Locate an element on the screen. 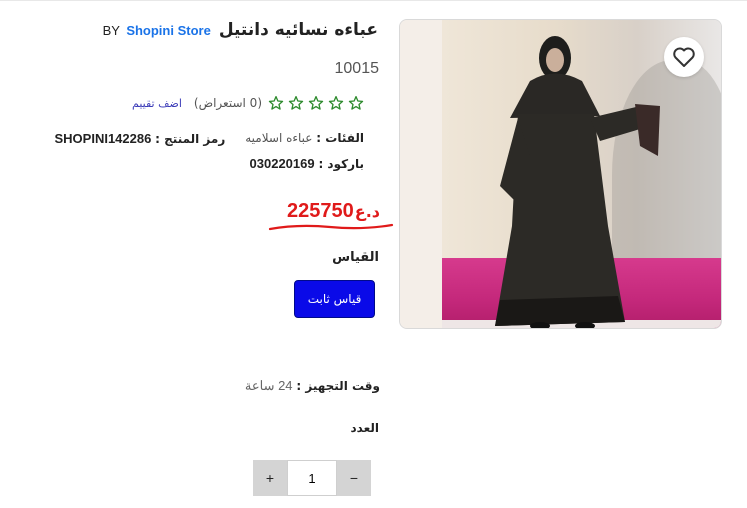 The width and height of the screenshot is (747, 508). price-currency: د.ع is located at coordinates (367, 211).